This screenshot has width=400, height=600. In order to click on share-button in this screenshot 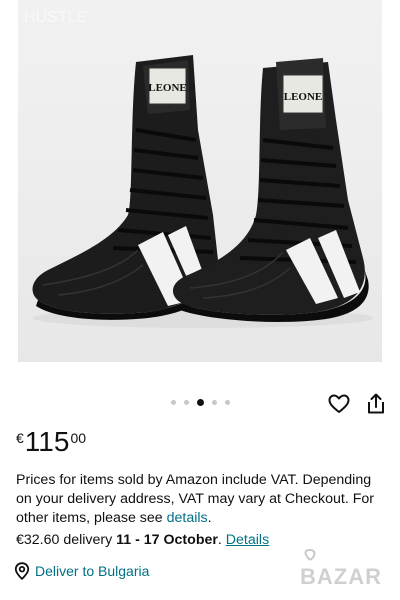, I will do `click(376, 404)`.